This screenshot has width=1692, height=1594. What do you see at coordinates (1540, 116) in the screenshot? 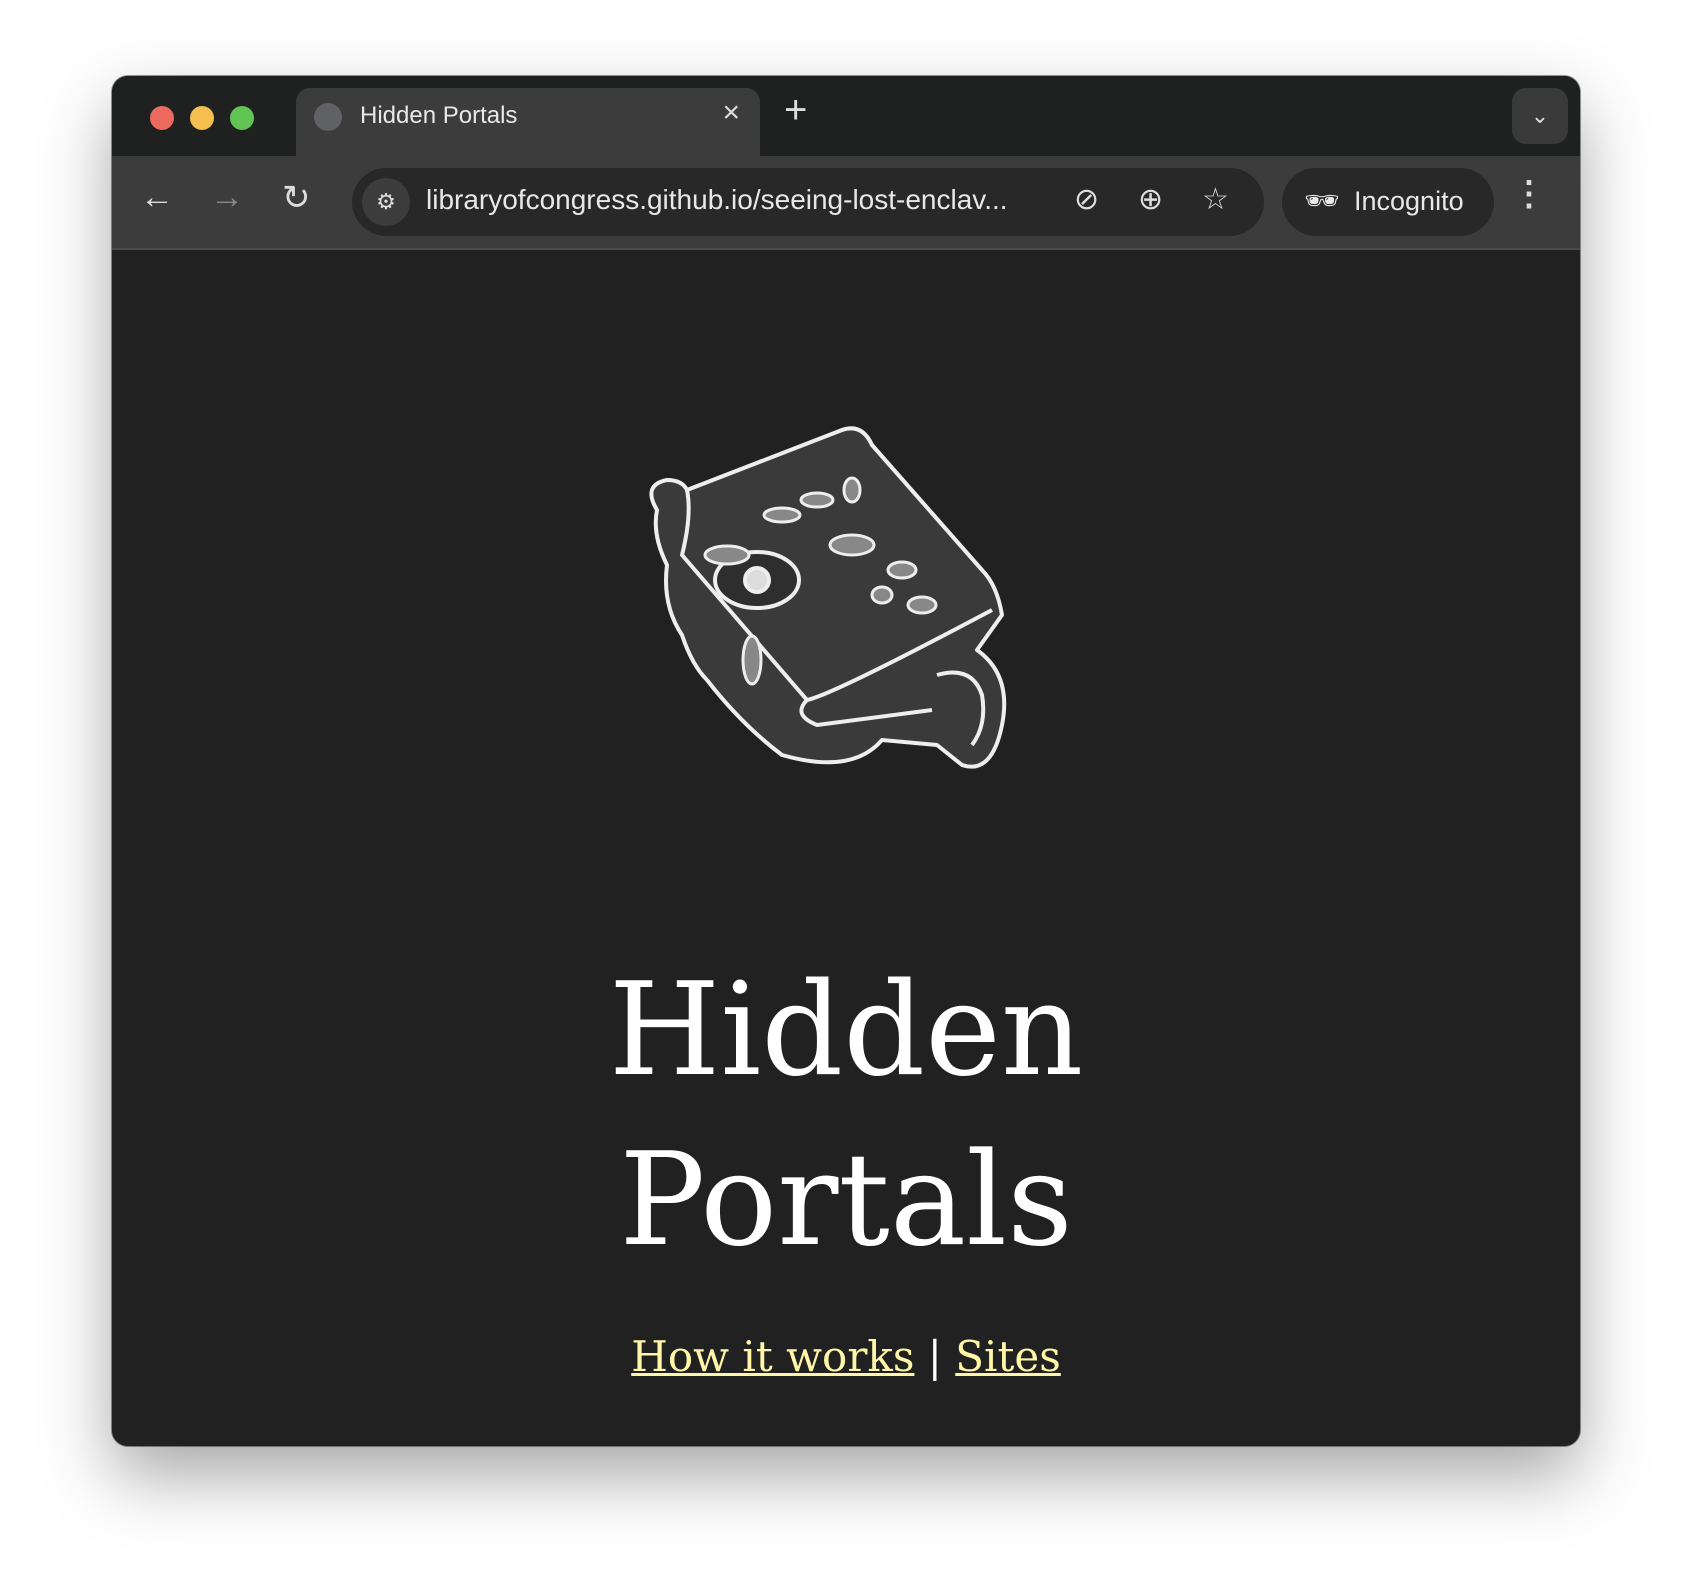
I see `tab-search-button: ⌄` at bounding box center [1540, 116].